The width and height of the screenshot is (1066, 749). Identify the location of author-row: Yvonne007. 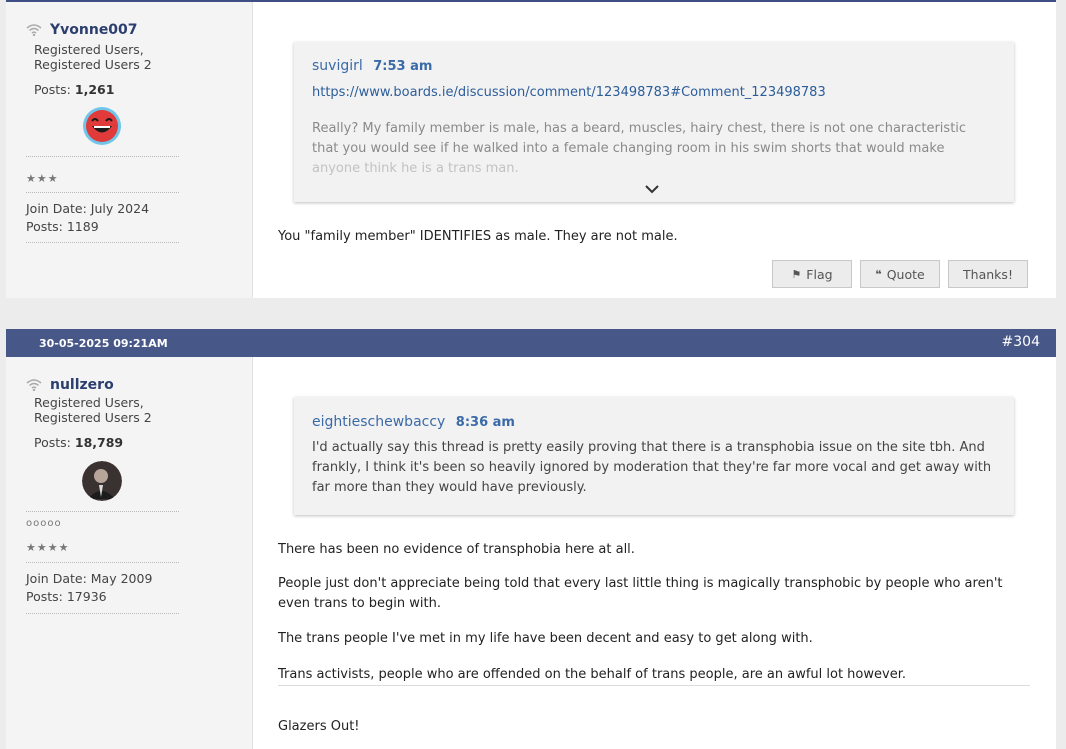
(82, 30).